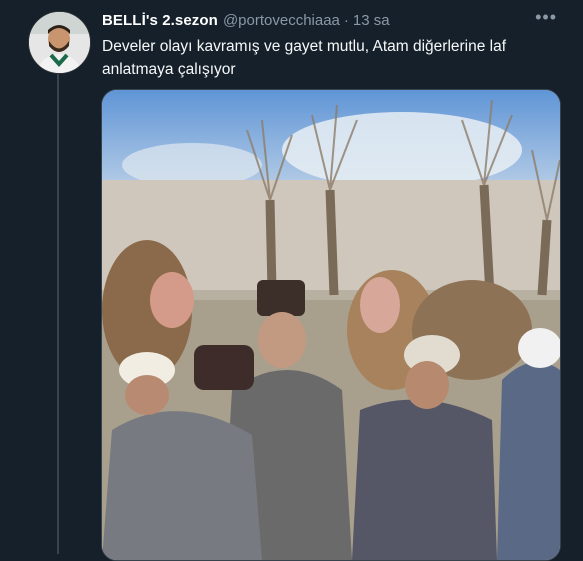 The image size is (583, 561). I want to click on avatar-image, so click(59, 42).